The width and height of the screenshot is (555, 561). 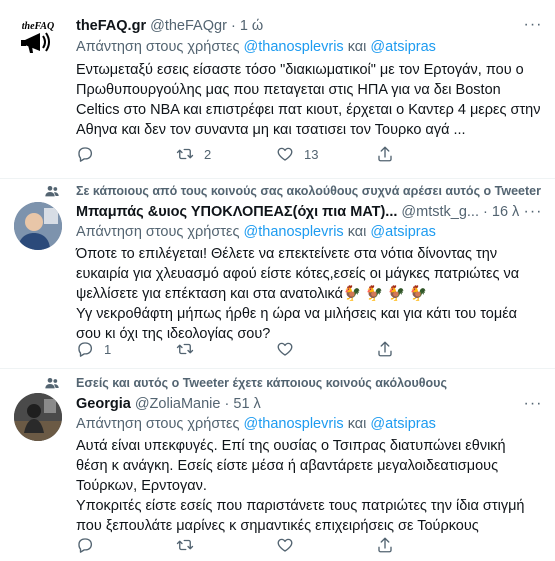 I want to click on display-name: Georgia, so click(x=103, y=404).